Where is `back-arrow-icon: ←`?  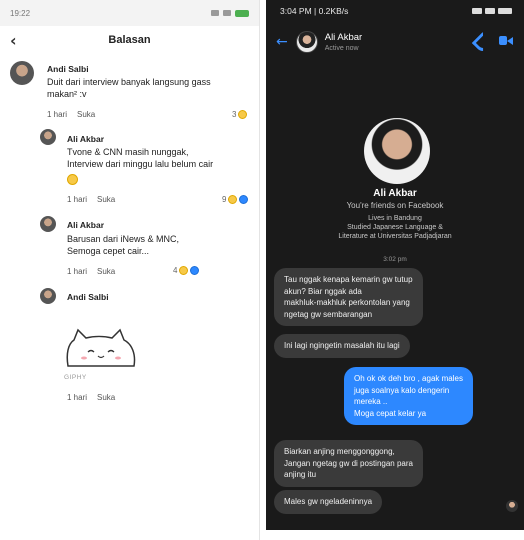 back-arrow-icon: ← is located at coordinates (282, 42).